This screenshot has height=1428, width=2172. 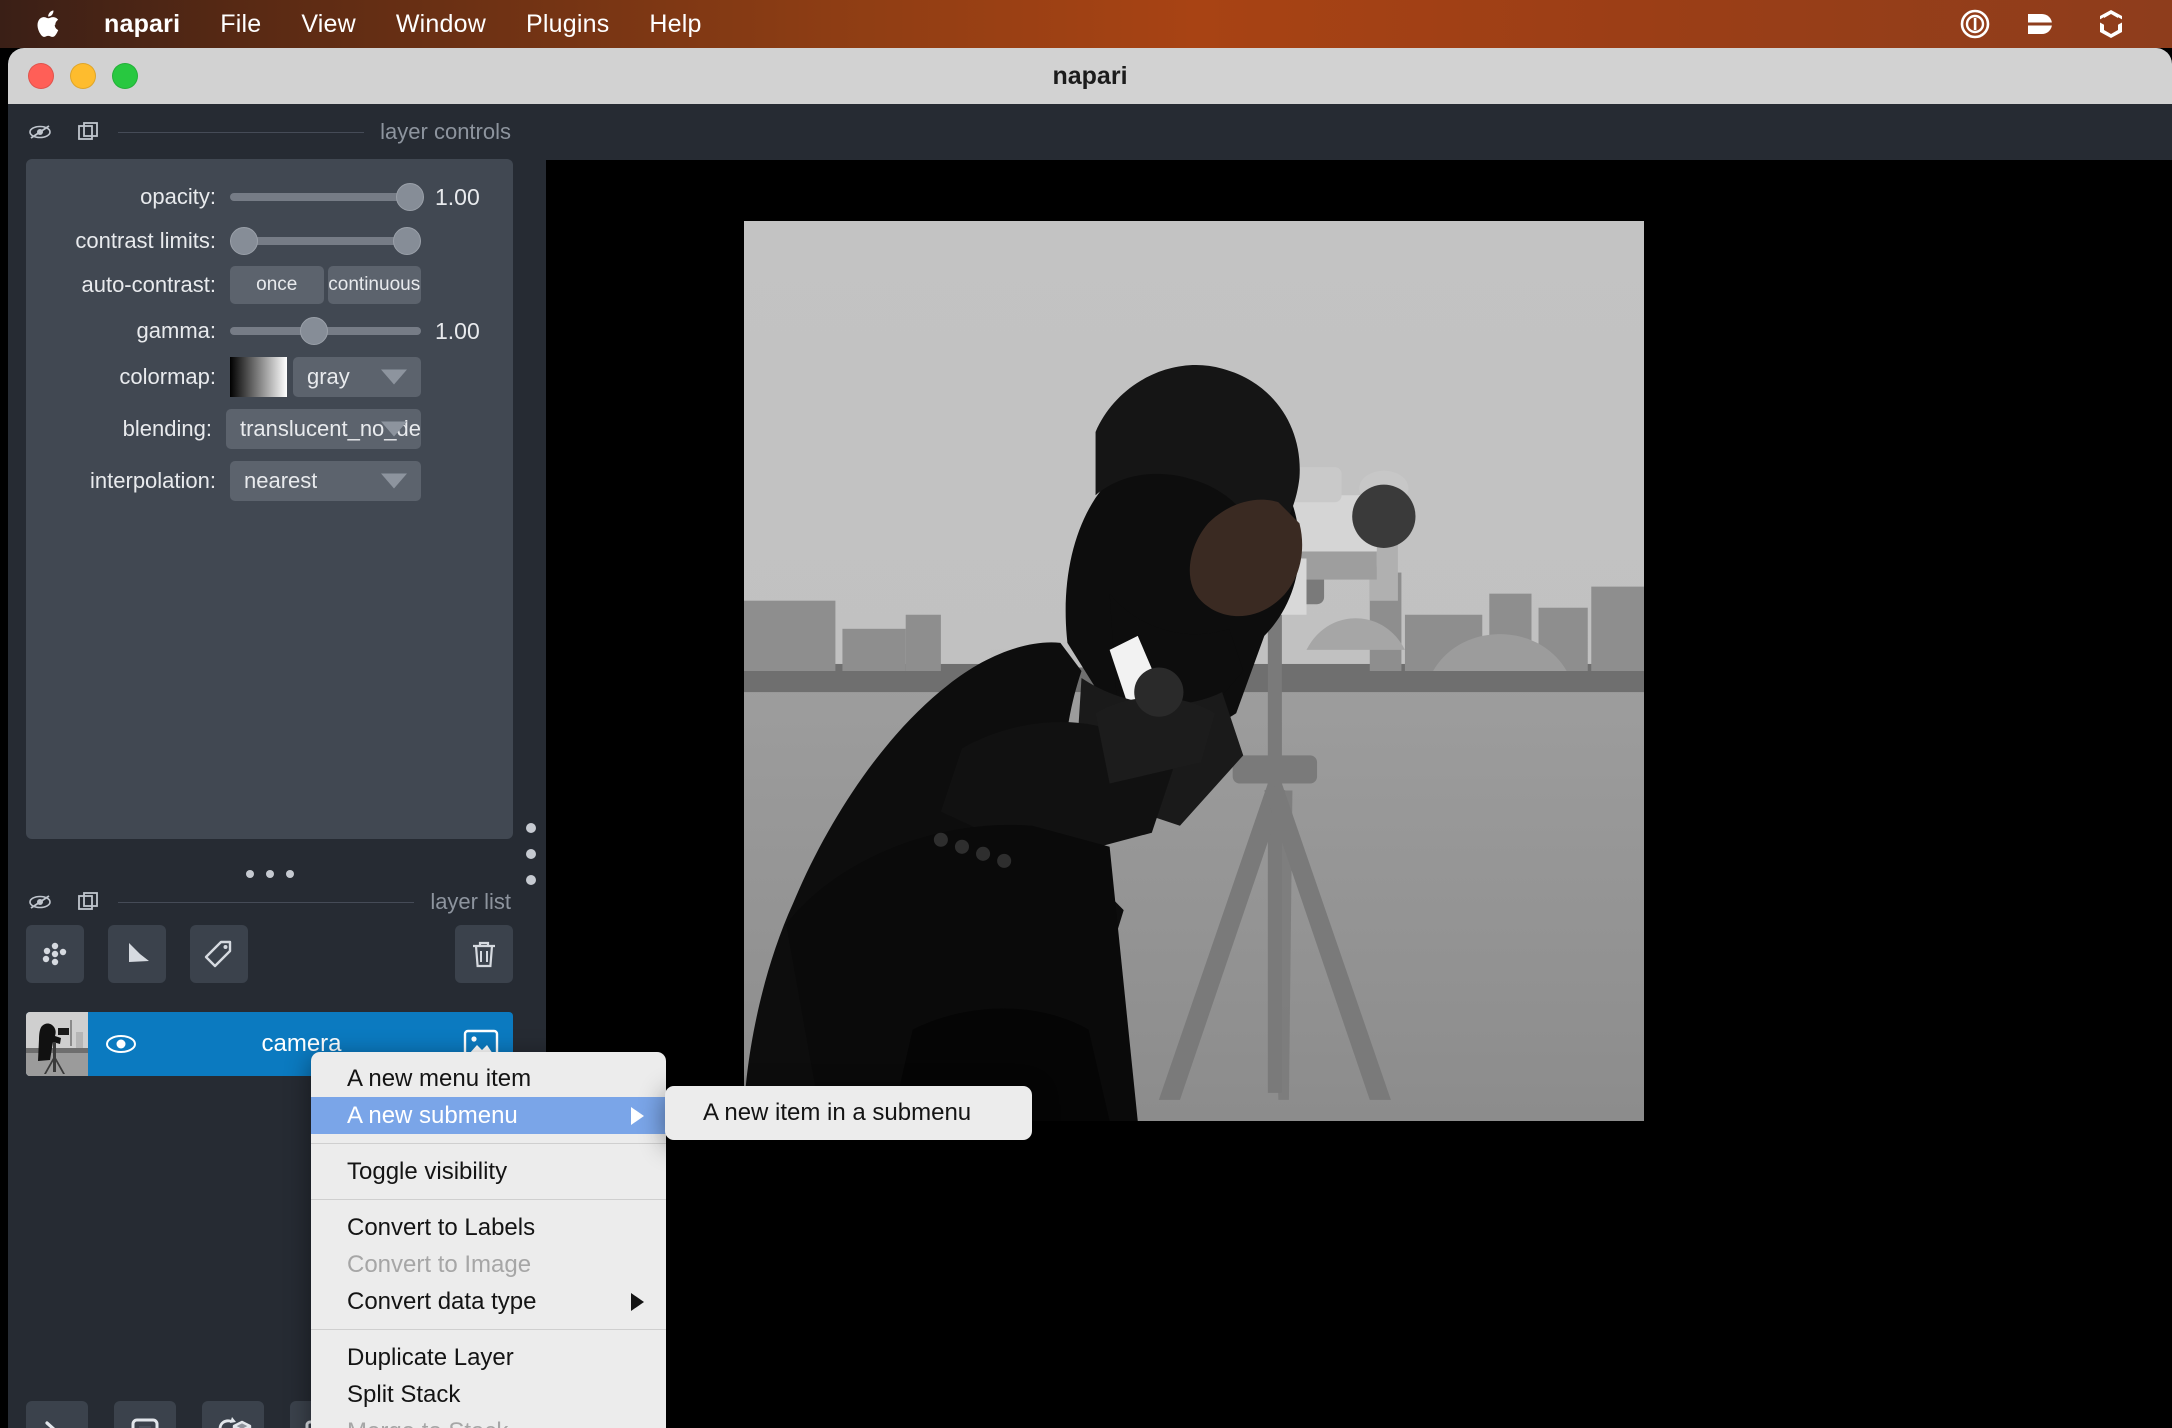 I want to click on roll-dims-button, so click(x=233, y=1414).